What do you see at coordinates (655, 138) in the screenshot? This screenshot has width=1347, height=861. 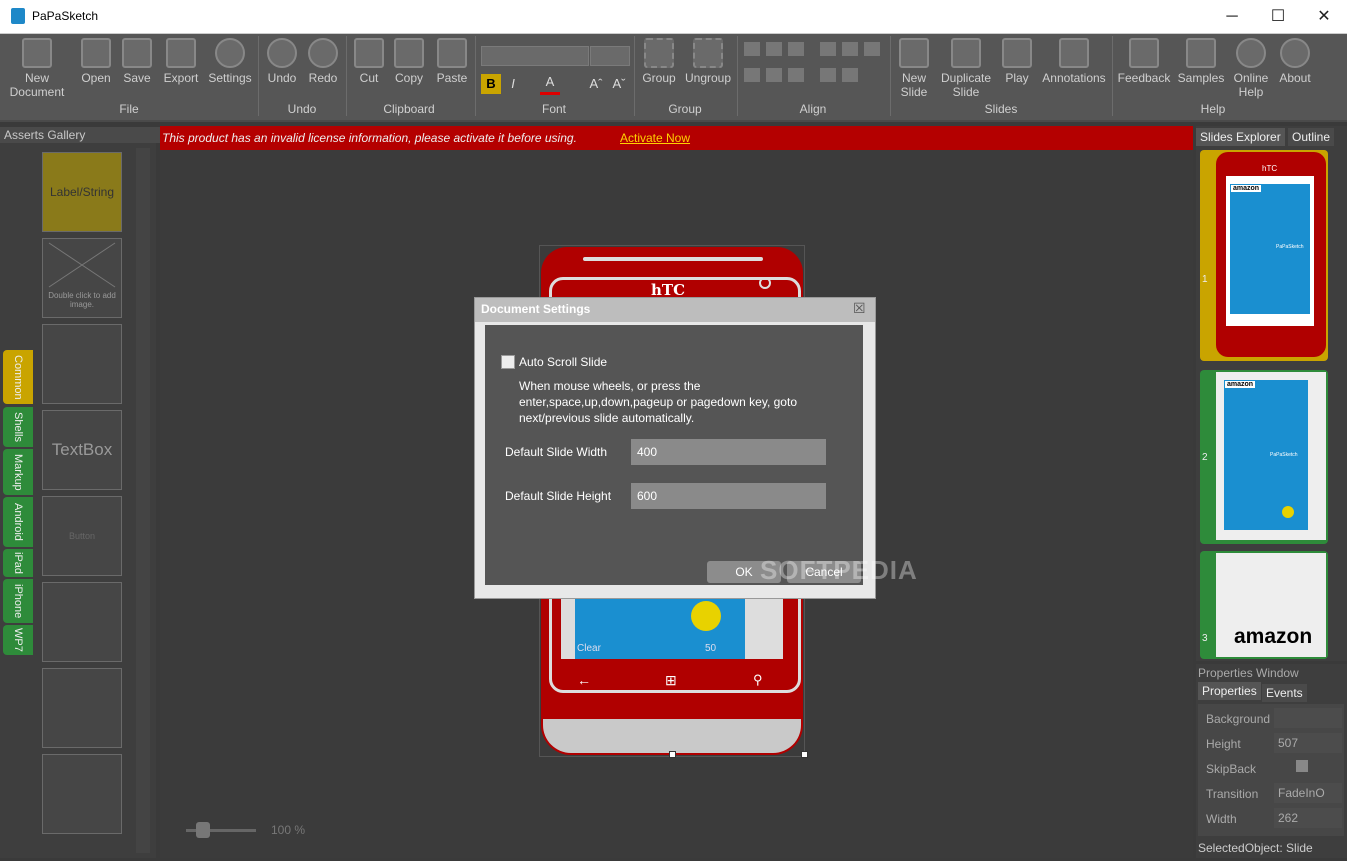 I see `activate-now-link: Activate Now` at bounding box center [655, 138].